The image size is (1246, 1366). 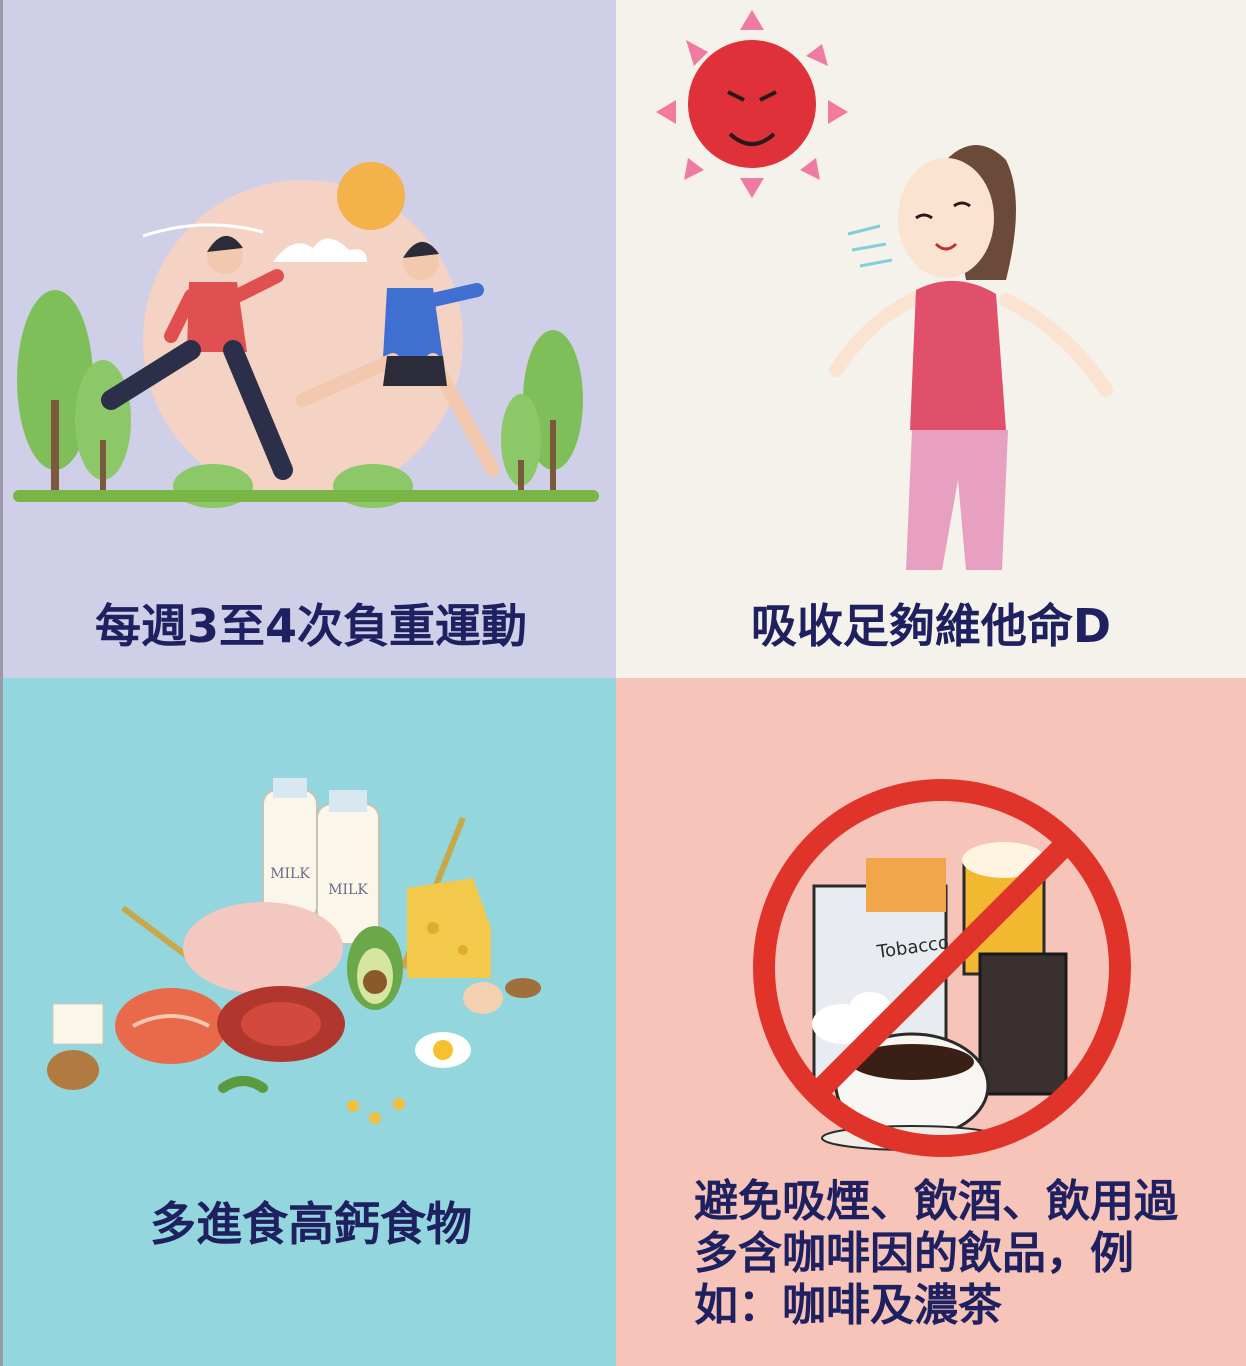 I want to click on milk-bottle-icon: MILK, so click(x=290, y=849).